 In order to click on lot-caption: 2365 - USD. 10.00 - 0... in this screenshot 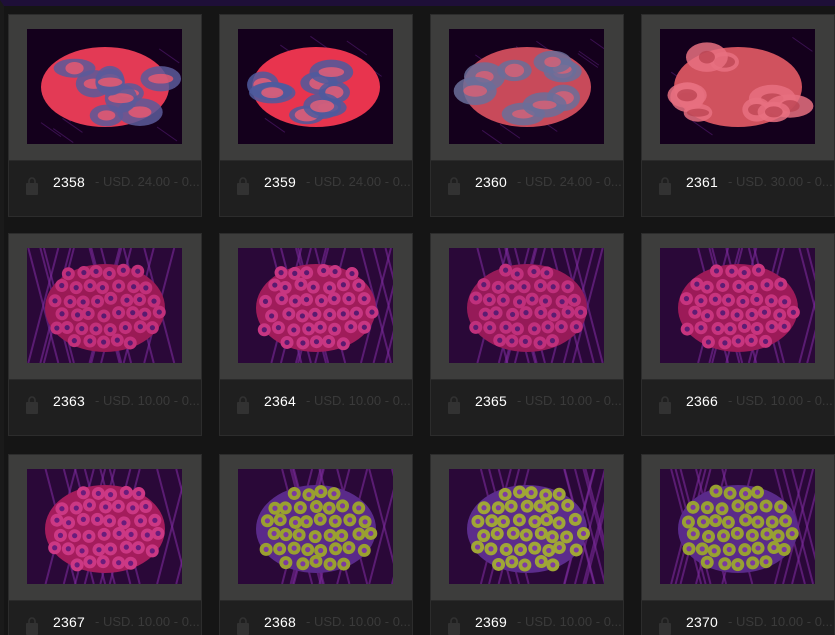, I will do `click(527, 407)`.